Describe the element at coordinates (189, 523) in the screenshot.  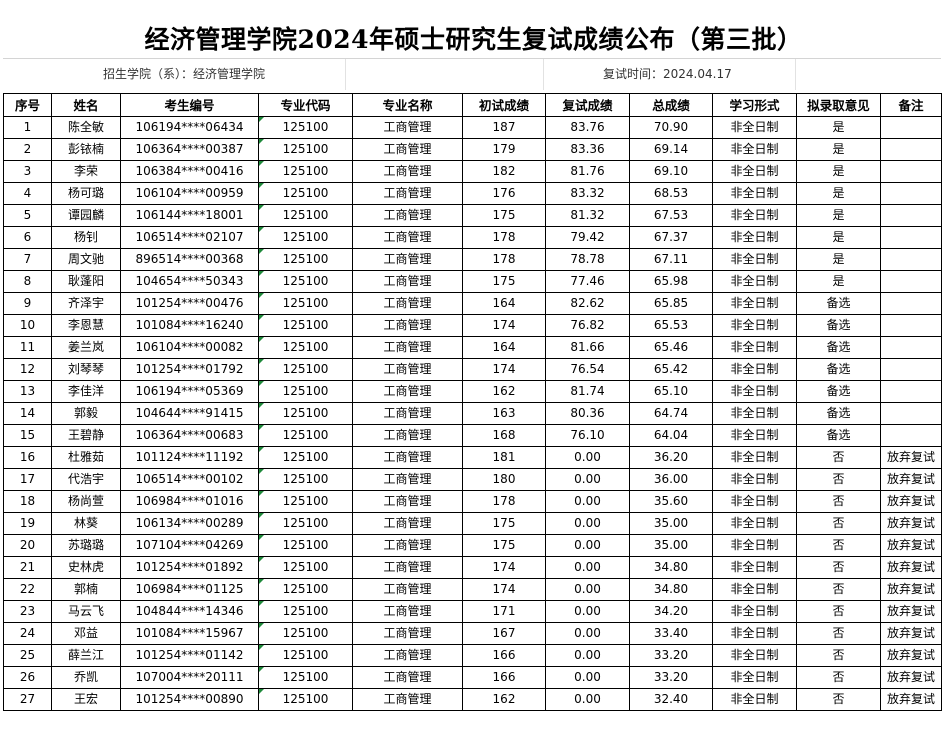
I see `cell-candidate-id: 106134****00289` at that location.